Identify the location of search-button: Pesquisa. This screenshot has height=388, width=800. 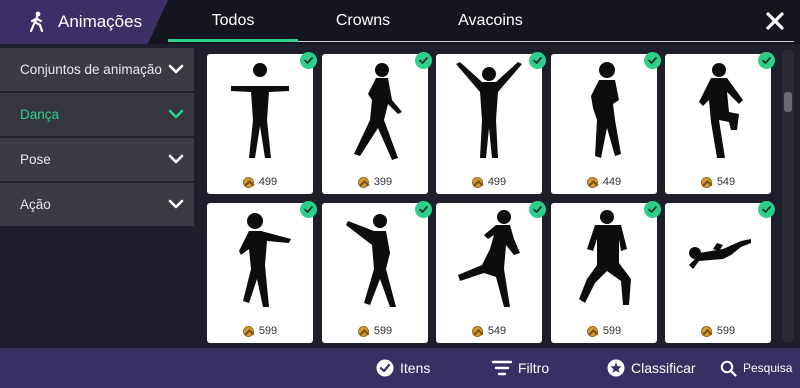
(756, 368).